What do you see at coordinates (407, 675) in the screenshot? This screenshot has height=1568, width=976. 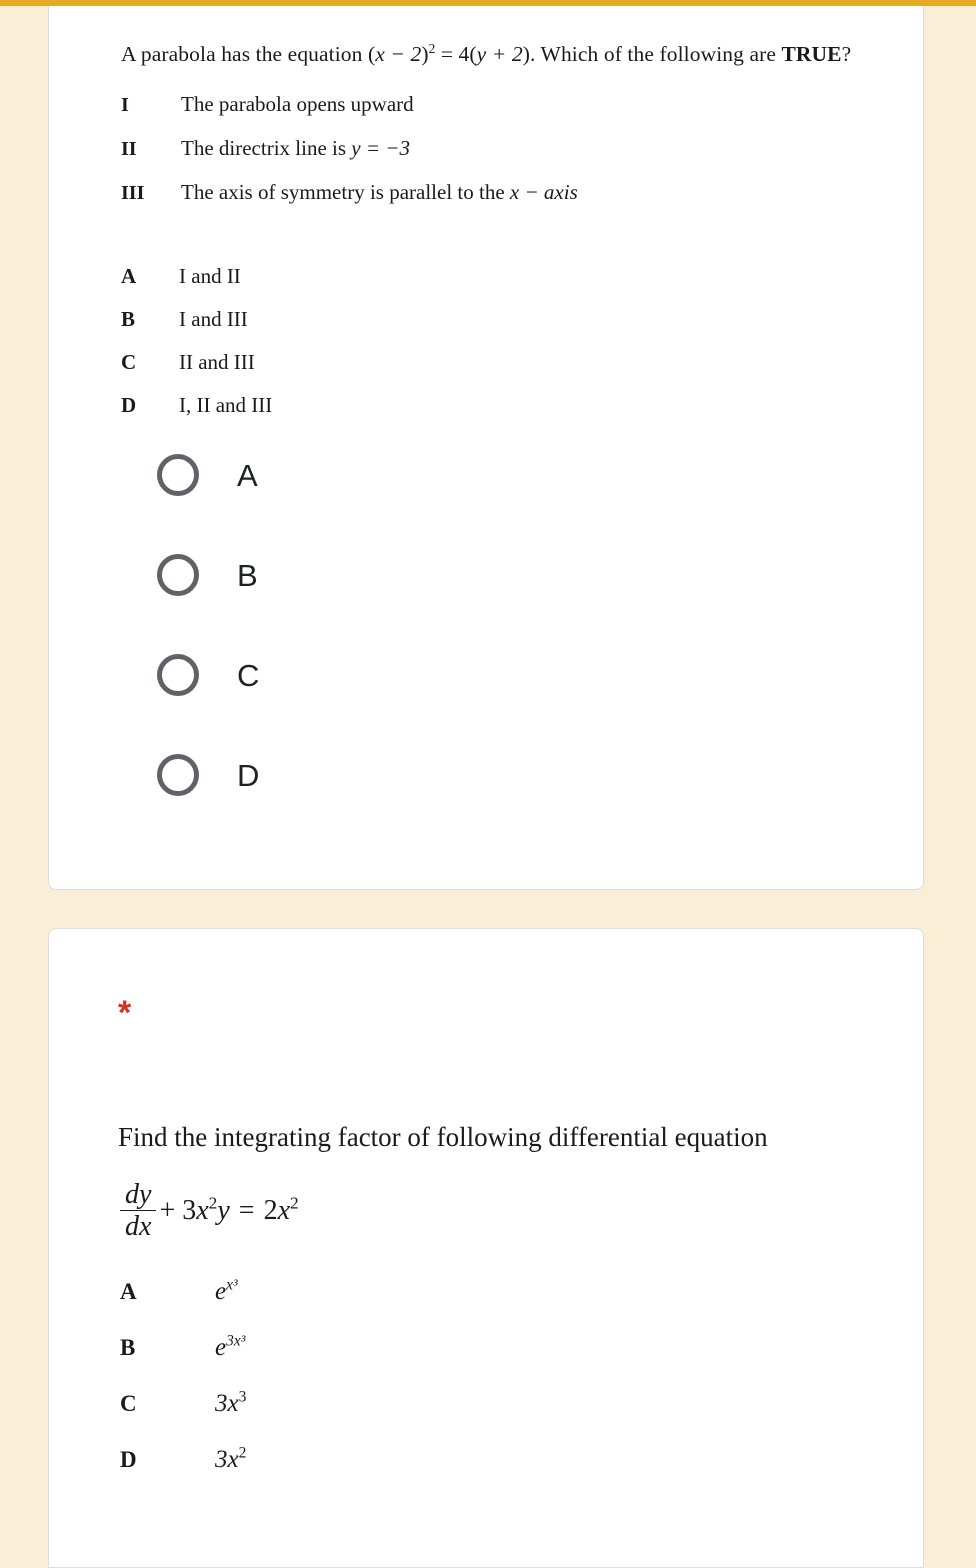 I see `radio-option-c: C` at bounding box center [407, 675].